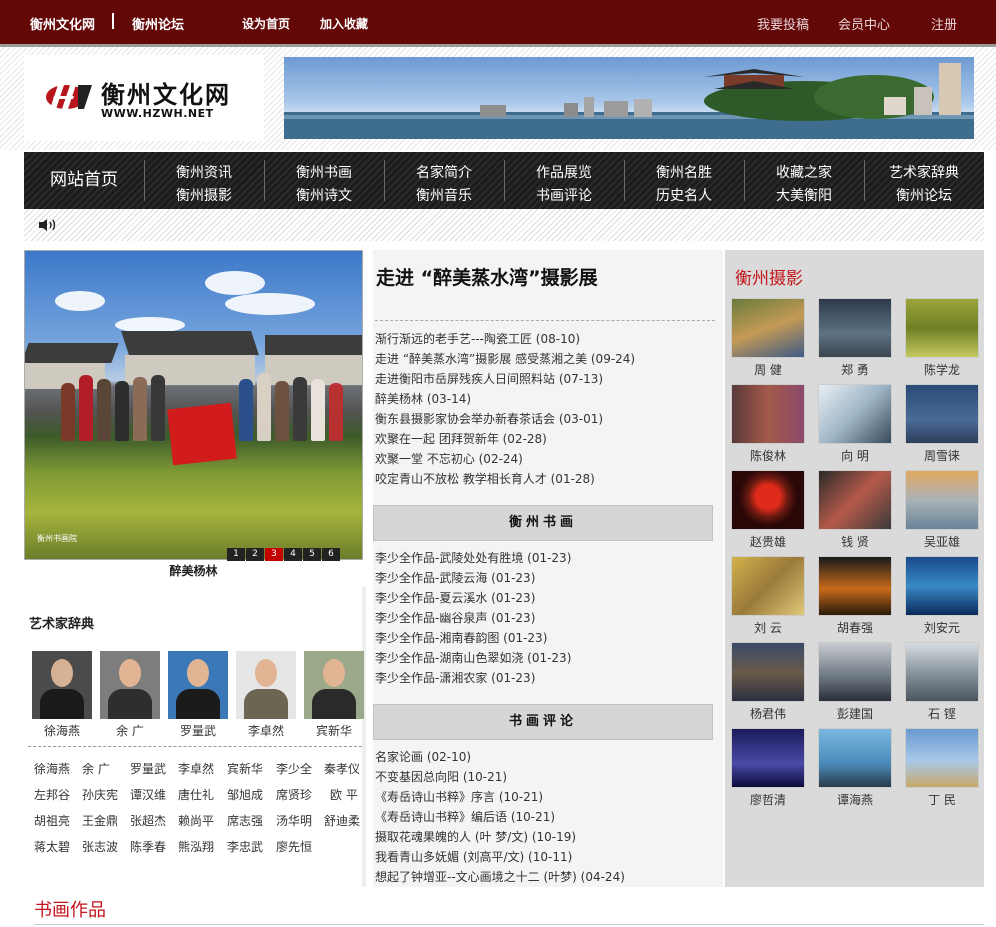  What do you see at coordinates (564, 195) in the screenshot?
I see `nav-item-reviews: 书画评论` at bounding box center [564, 195].